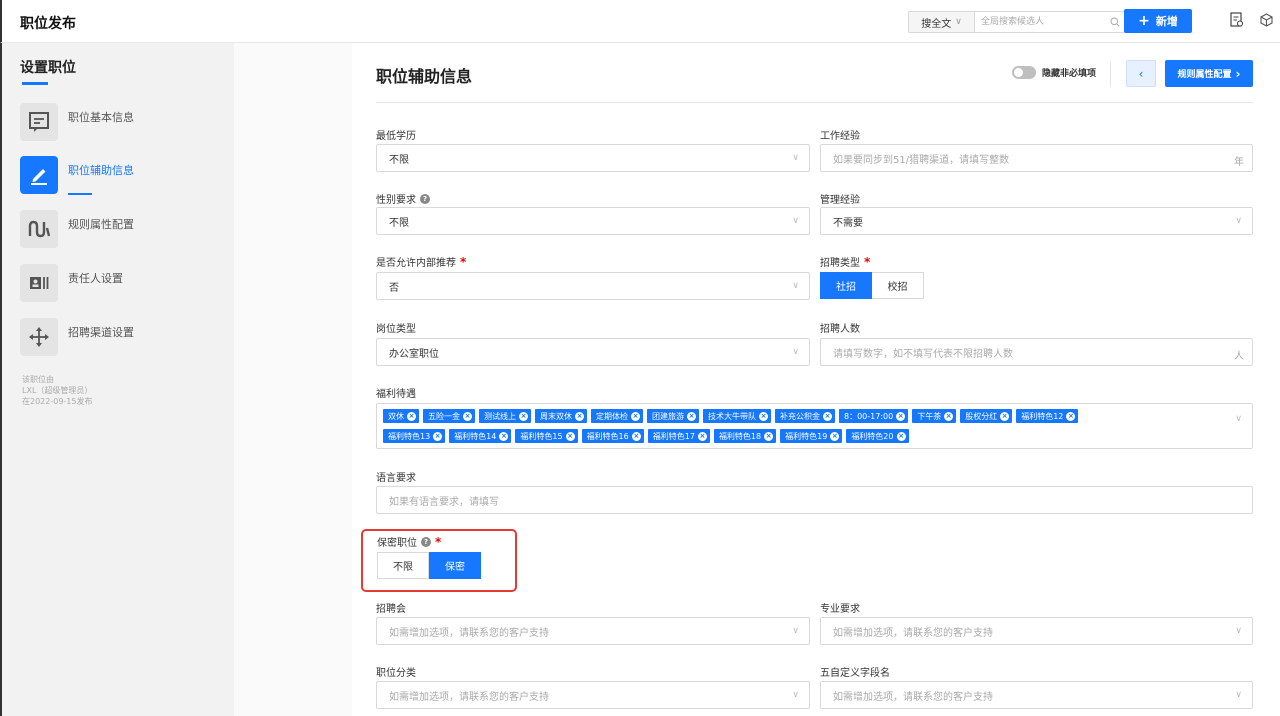  I want to click on management-label: 管理经验, so click(840, 198).